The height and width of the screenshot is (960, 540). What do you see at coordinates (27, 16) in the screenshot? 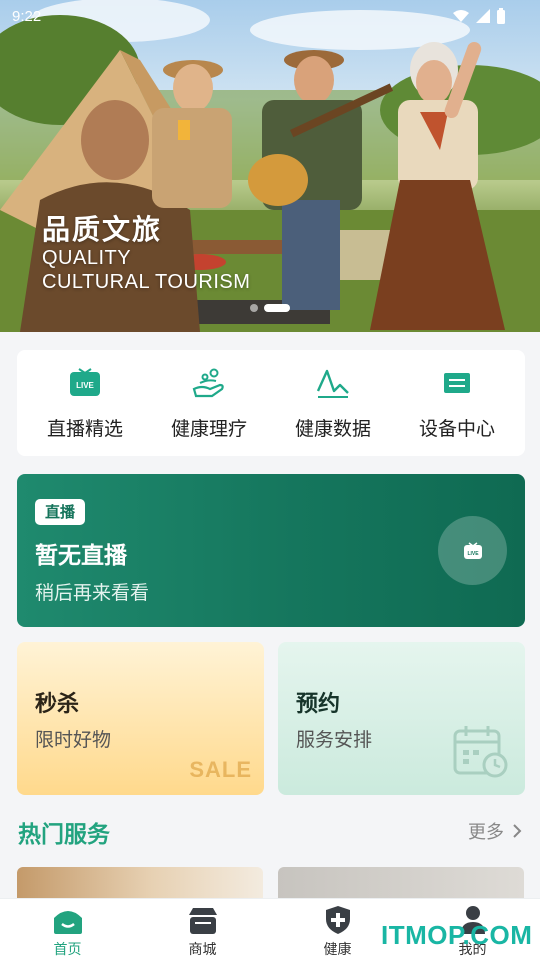
I see `status-time: 9:22` at bounding box center [27, 16].